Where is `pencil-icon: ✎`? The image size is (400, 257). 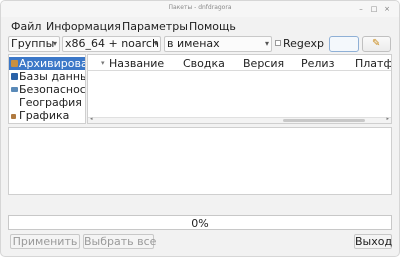
pencil-icon: ✎ is located at coordinates (376, 43).